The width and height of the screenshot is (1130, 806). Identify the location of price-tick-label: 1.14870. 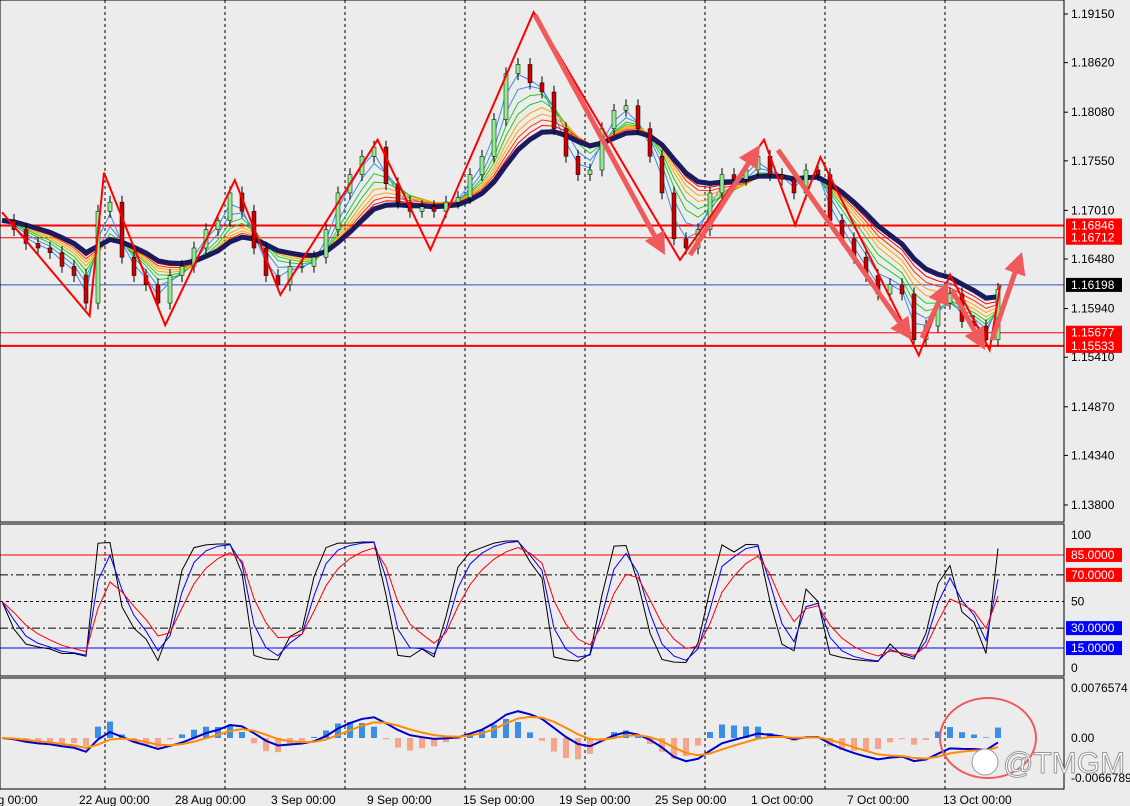
(1093, 407).